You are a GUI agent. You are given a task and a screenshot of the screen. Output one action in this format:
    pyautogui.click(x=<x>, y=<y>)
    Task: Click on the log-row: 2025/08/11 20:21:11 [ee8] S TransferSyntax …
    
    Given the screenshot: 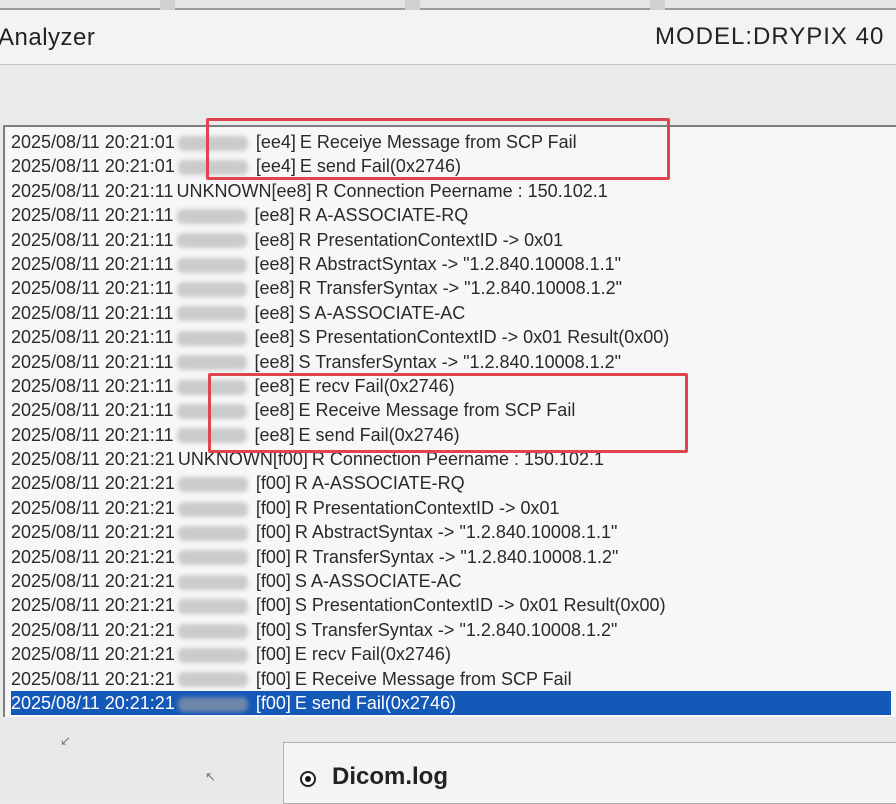 What is the action you would take?
    pyautogui.click(x=451, y=362)
    